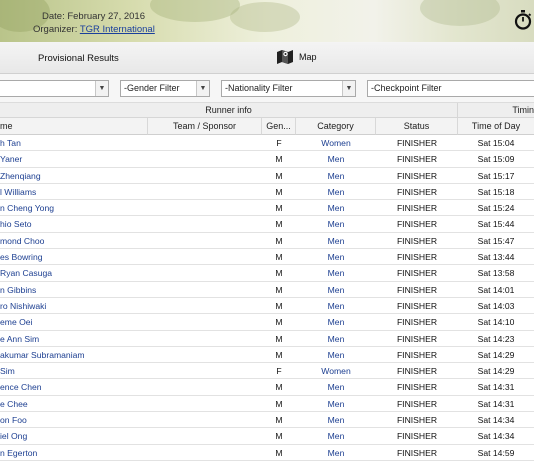 The height and width of the screenshot is (462, 534). I want to click on runner-name-cell: ro Nishiwaki, so click(74, 306).